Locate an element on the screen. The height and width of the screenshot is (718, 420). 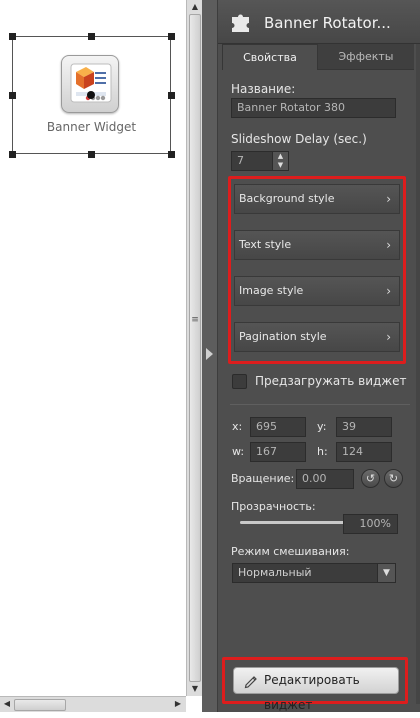
background-style-label: Background style is located at coordinates (287, 198).